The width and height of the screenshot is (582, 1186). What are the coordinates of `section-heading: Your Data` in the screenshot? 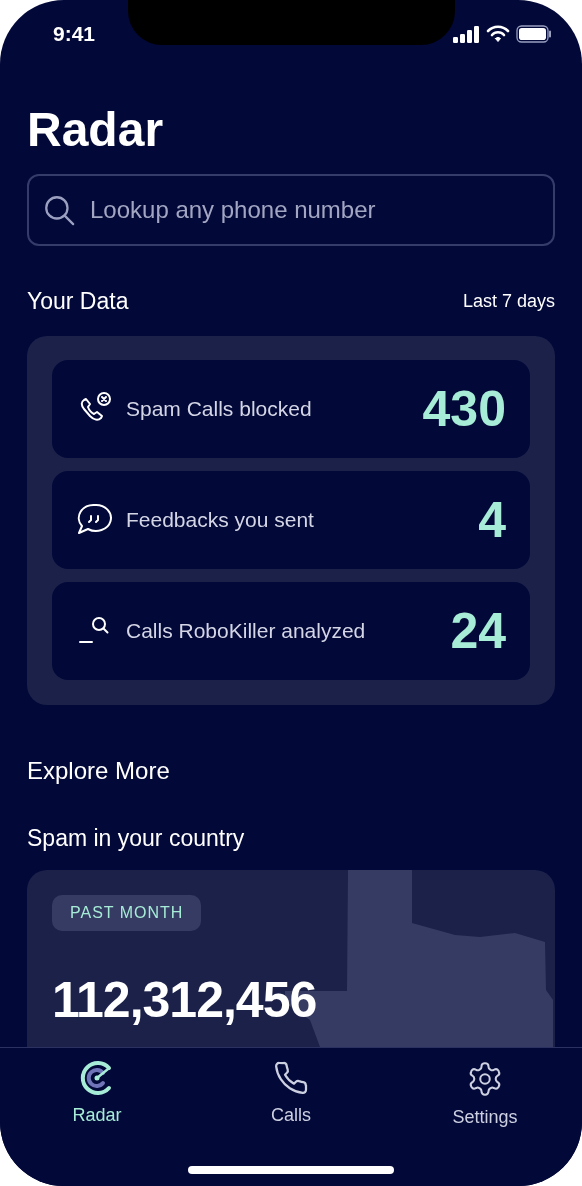 It's located at (78, 301).